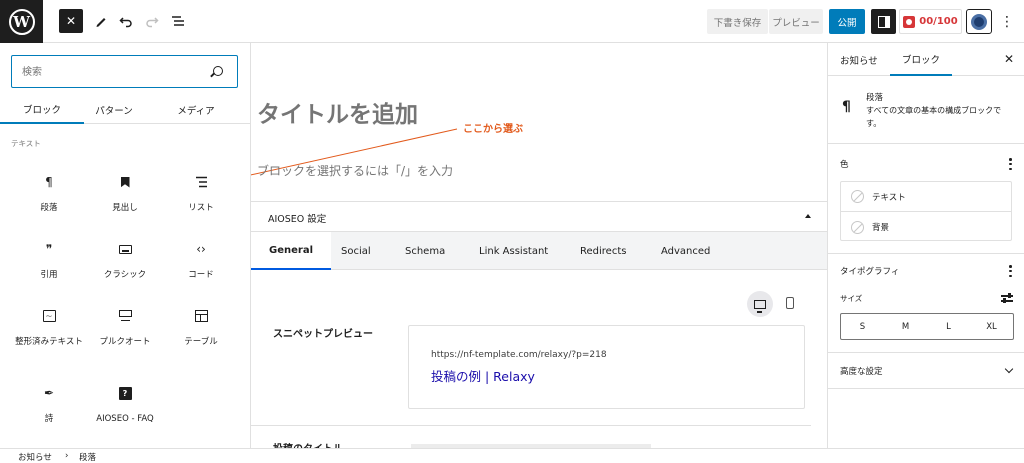 This screenshot has width=1024, height=463. I want to click on search-icon, so click(218, 71).